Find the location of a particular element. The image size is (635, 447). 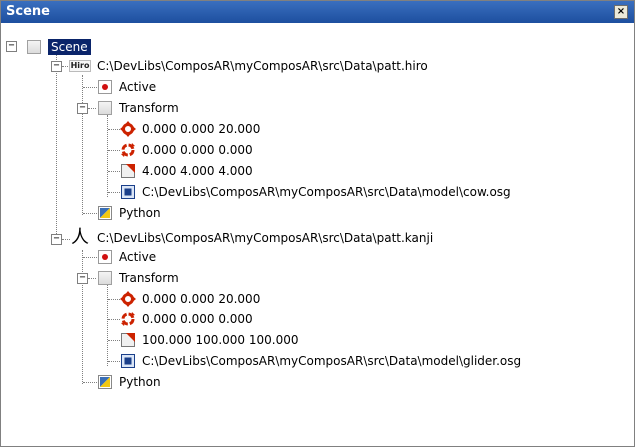

tree-node-scene: Scene is located at coordinates (58, 47).